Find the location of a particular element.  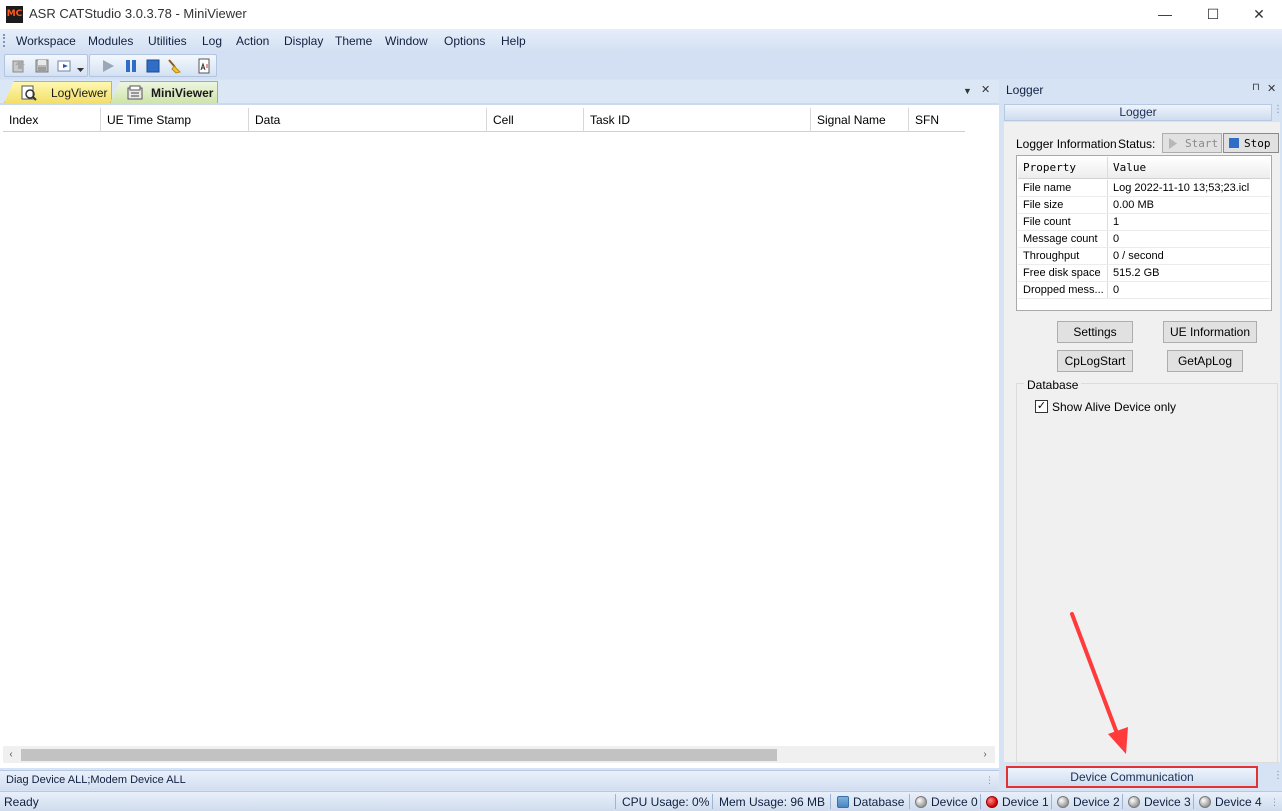

device-communication-tab: Device Communication is located at coordinates (1132, 777).